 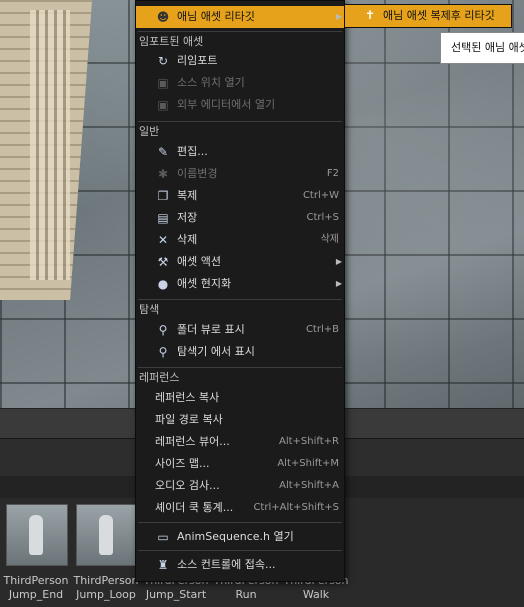 I want to click on menu-item-delete: ✕ 삭제 삭제, so click(x=240, y=240).